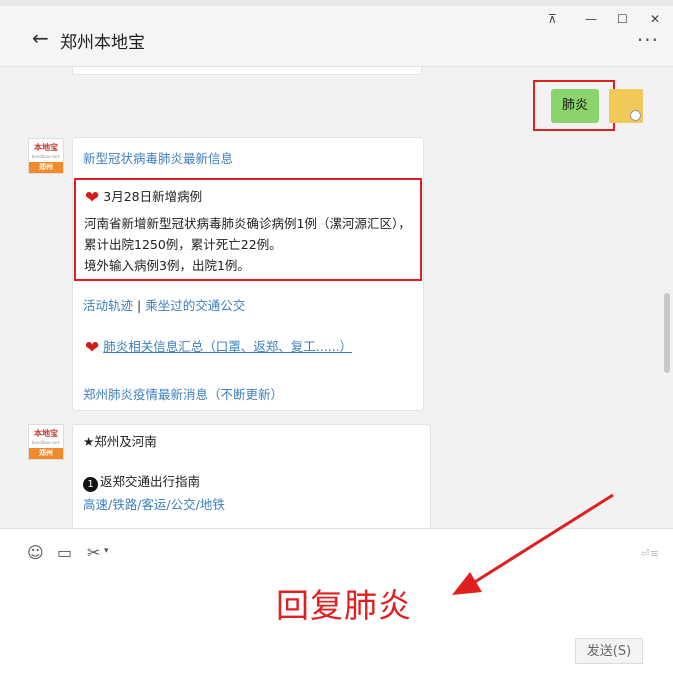 This screenshot has width=673, height=675. What do you see at coordinates (541, 540) in the screenshot?
I see `annotation-arrow-shaft` at bounding box center [541, 540].